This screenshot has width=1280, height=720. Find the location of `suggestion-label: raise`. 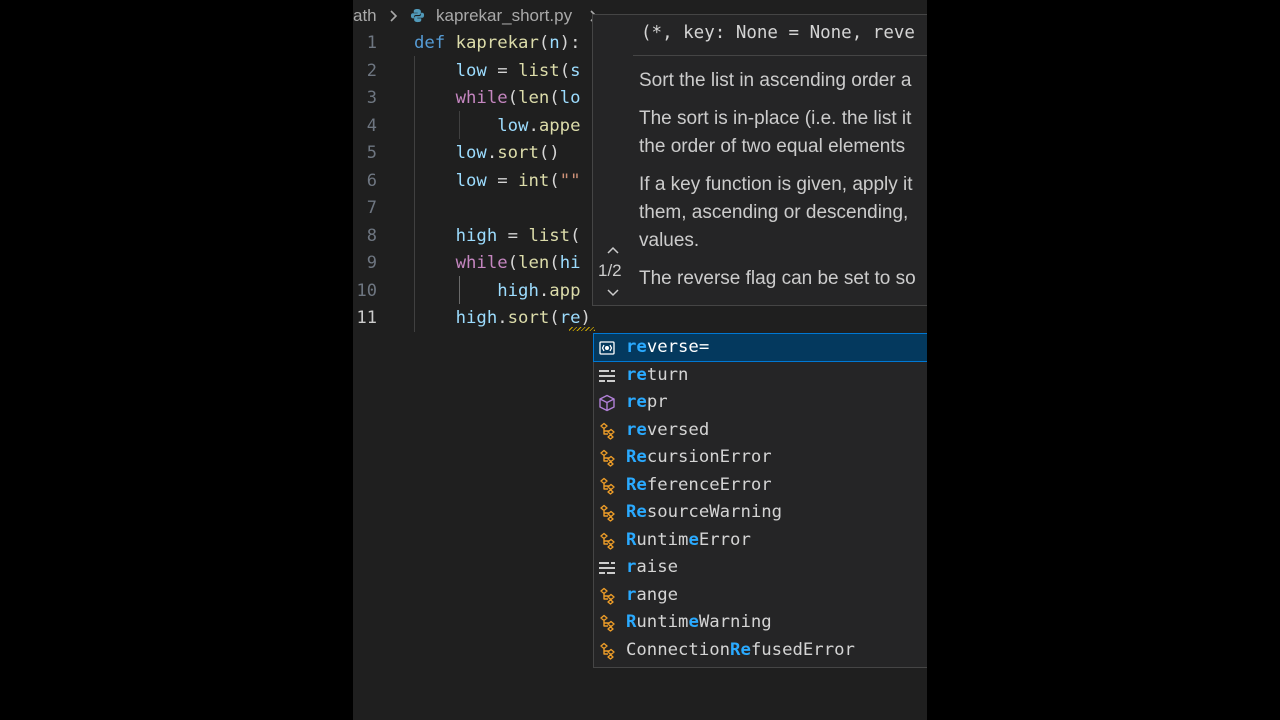

suggestion-label: raise is located at coordinates (652, 567).